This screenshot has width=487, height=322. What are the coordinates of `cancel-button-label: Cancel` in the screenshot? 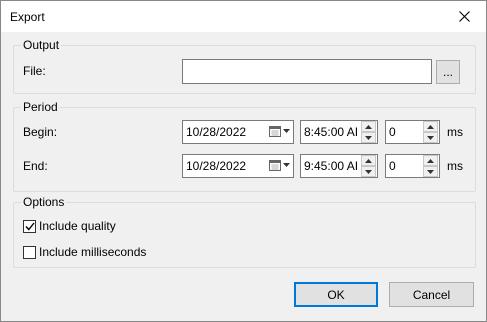 It's located at (431, 294).